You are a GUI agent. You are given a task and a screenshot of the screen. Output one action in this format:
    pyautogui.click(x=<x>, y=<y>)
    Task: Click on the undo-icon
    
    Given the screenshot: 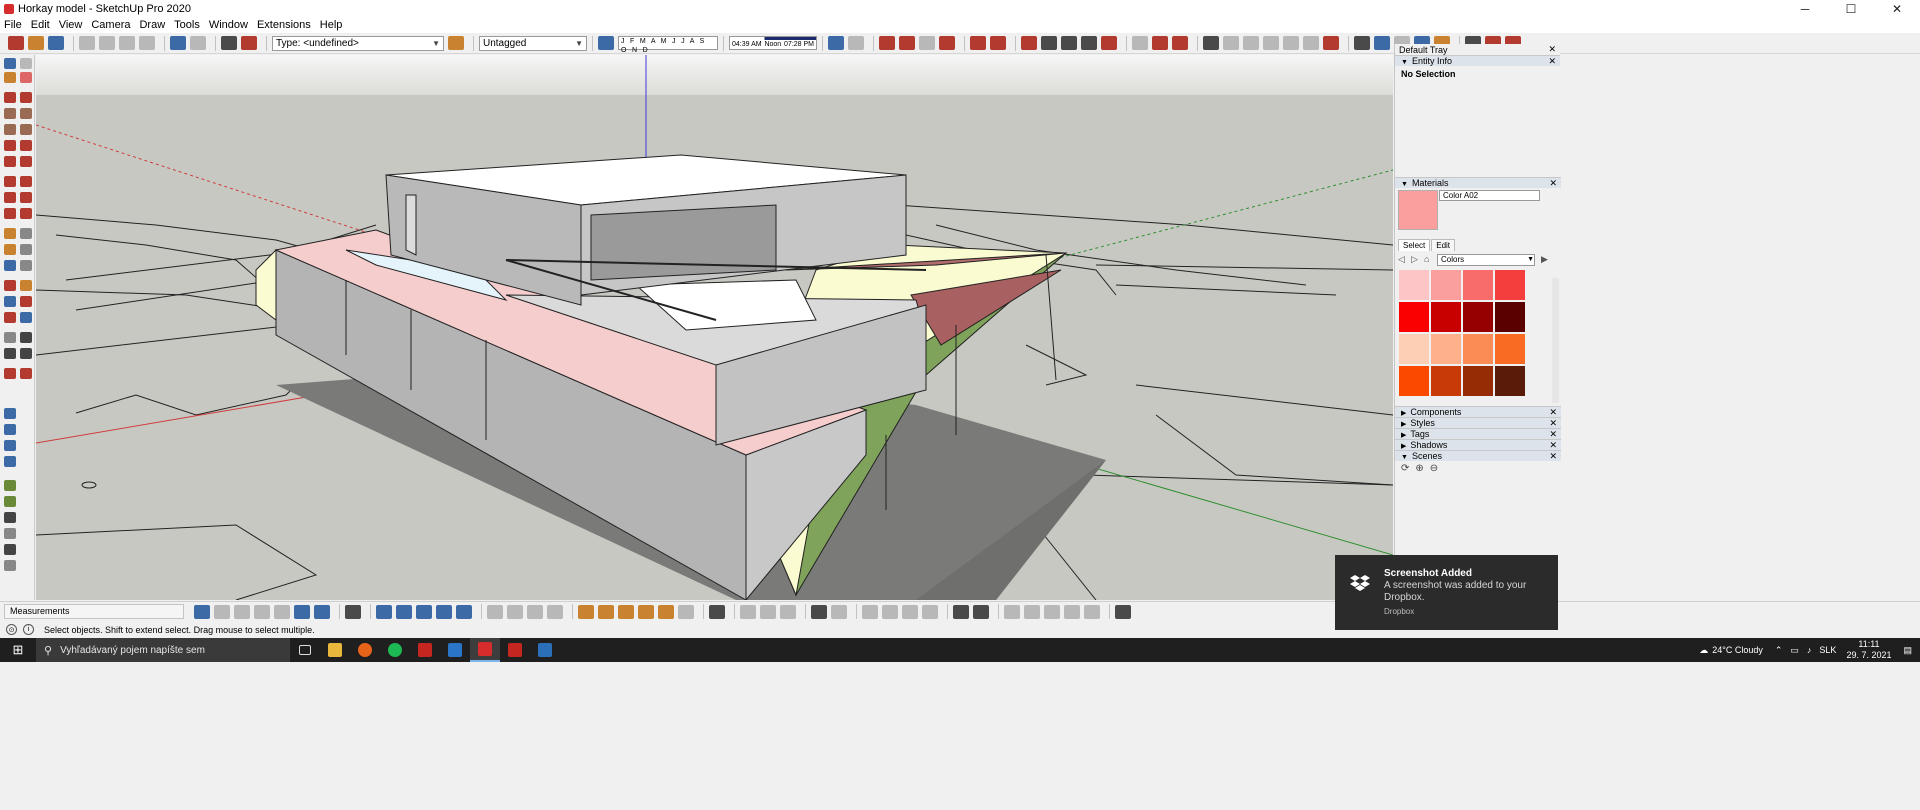 What is the action you would take?
    pyautogui.click(x=178, y=43)
    